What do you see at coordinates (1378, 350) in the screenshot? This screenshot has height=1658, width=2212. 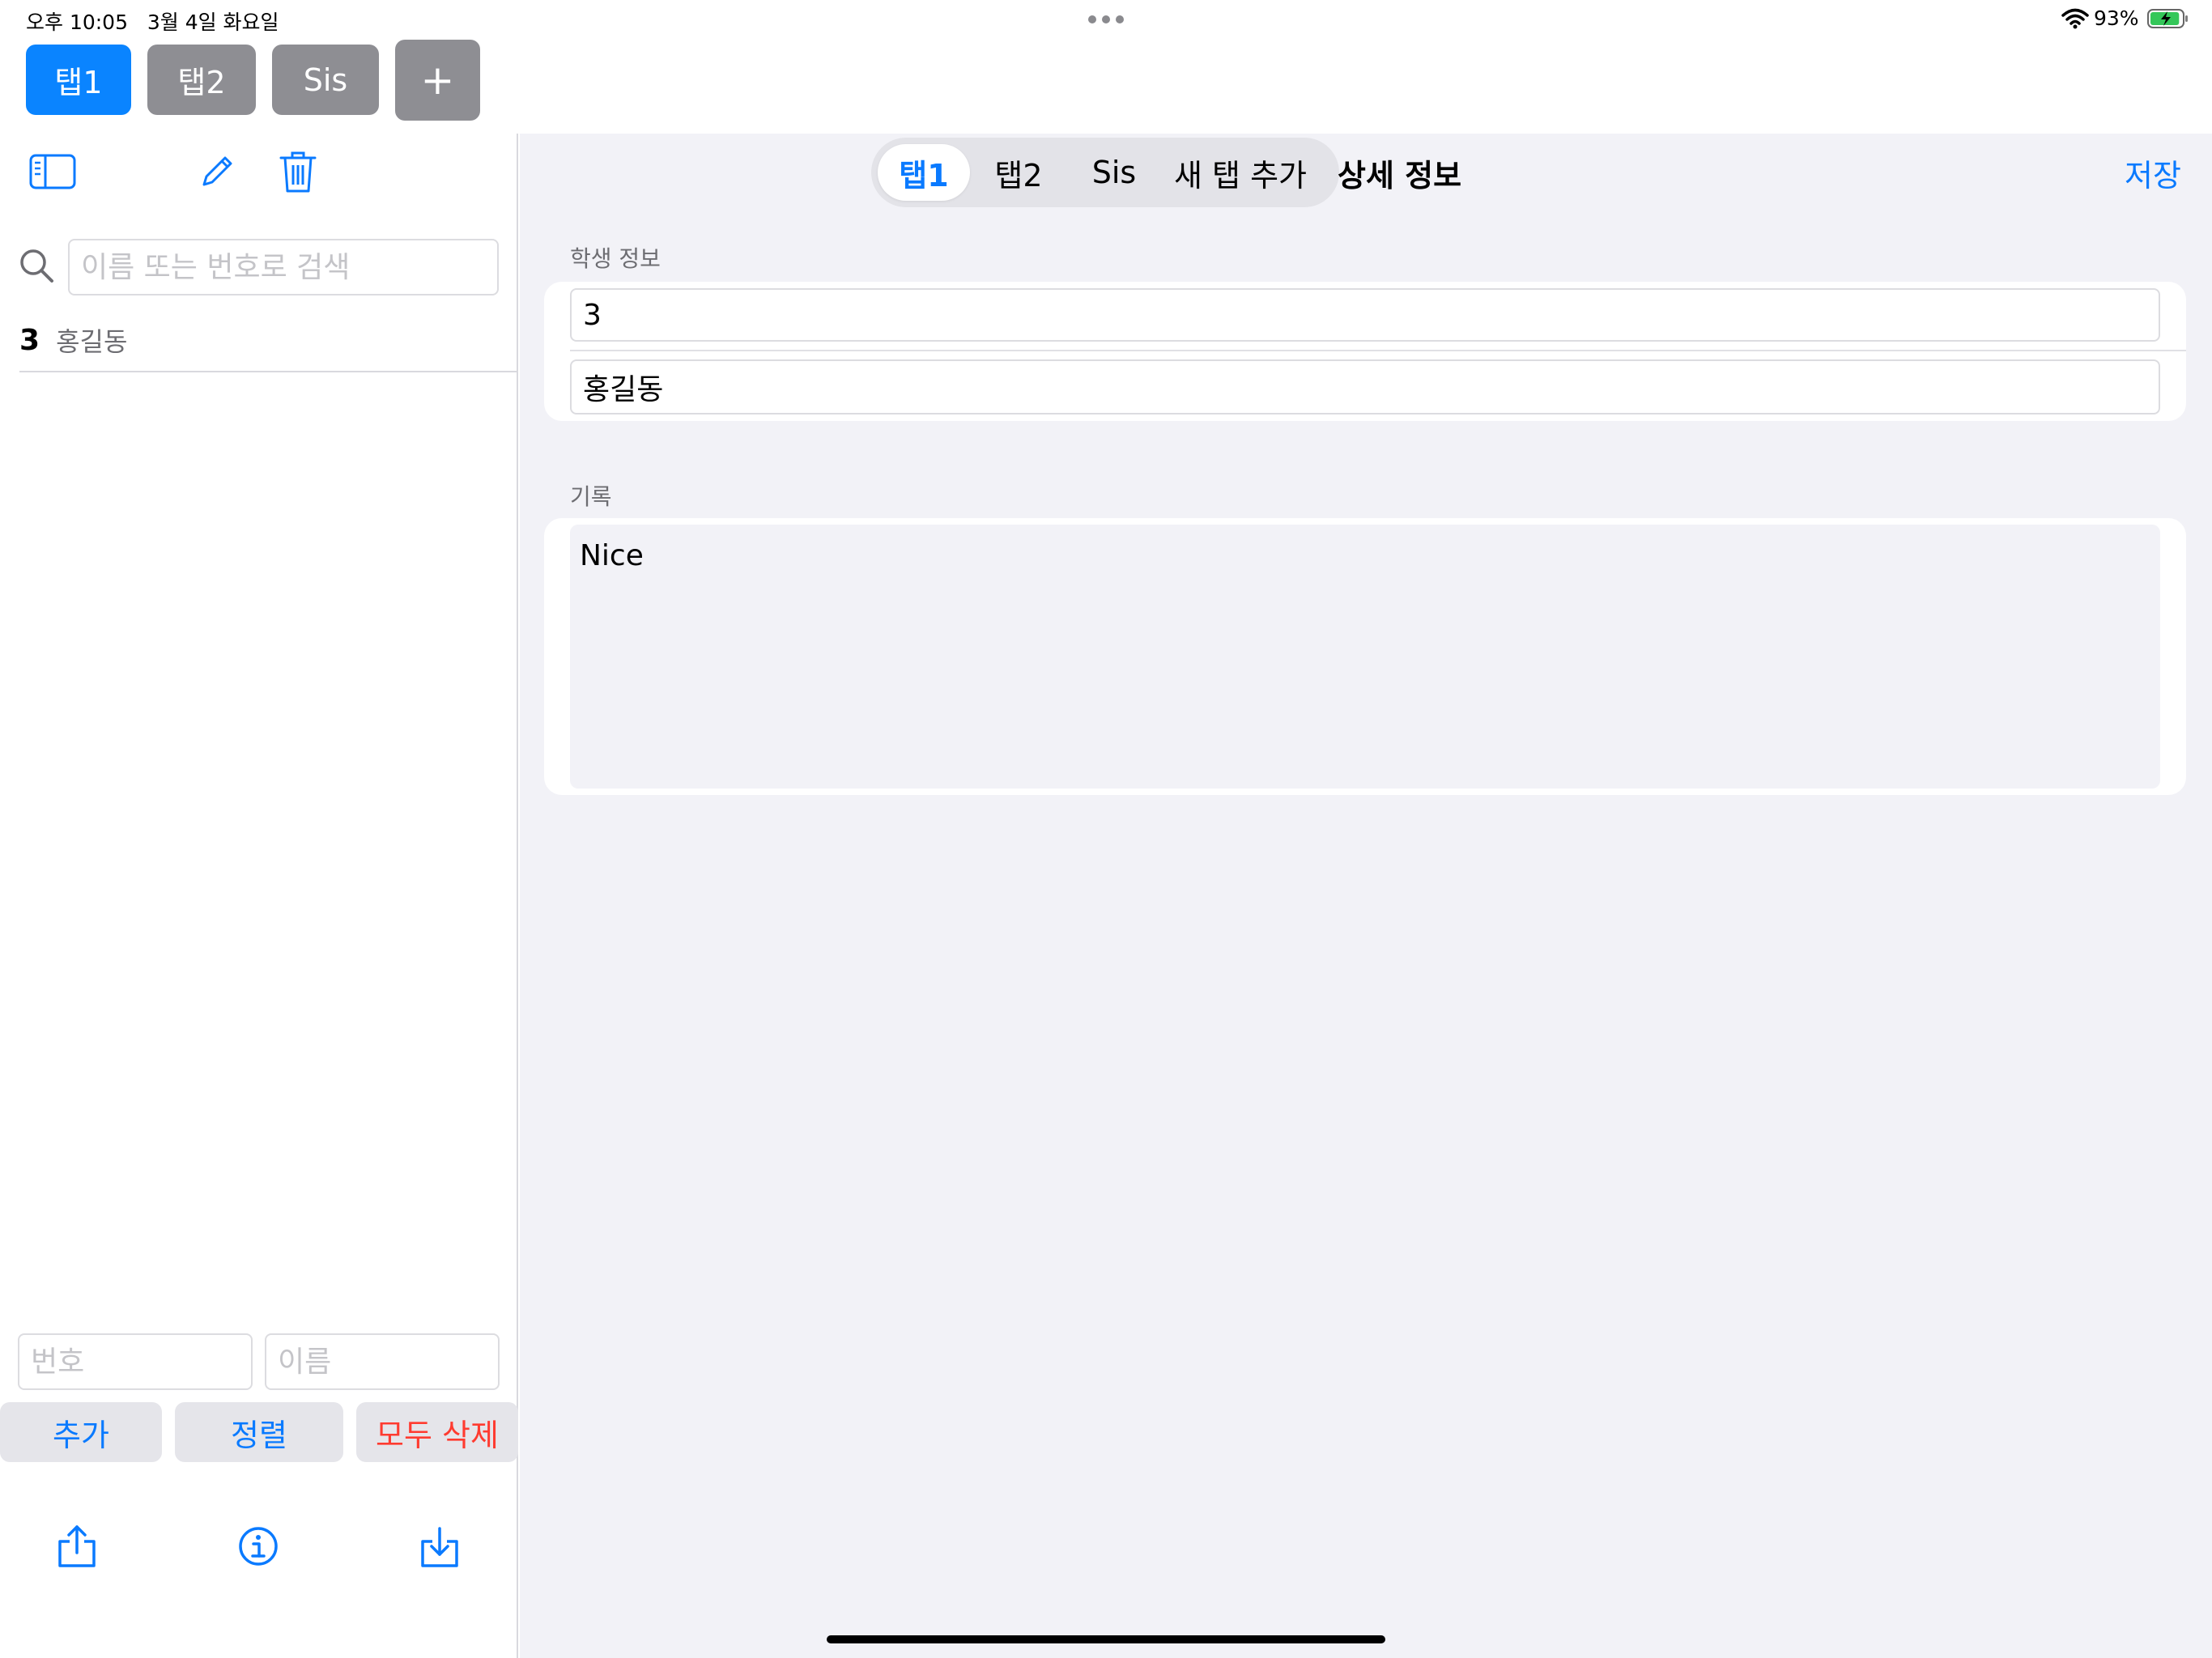 I see `divider` at bounding box center [1378, 350].